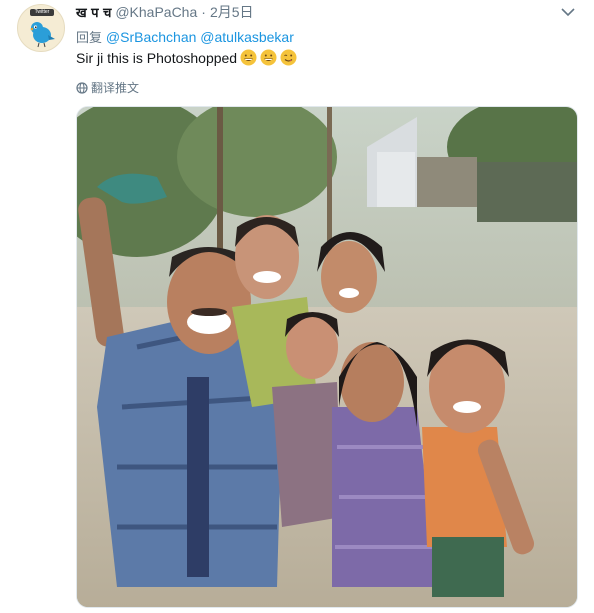 This screenshot has width=594, height=613. What do you see at coordinates (42, 35) in the screenshot?
I see `bird-icon` at bounding box center [42, 35].